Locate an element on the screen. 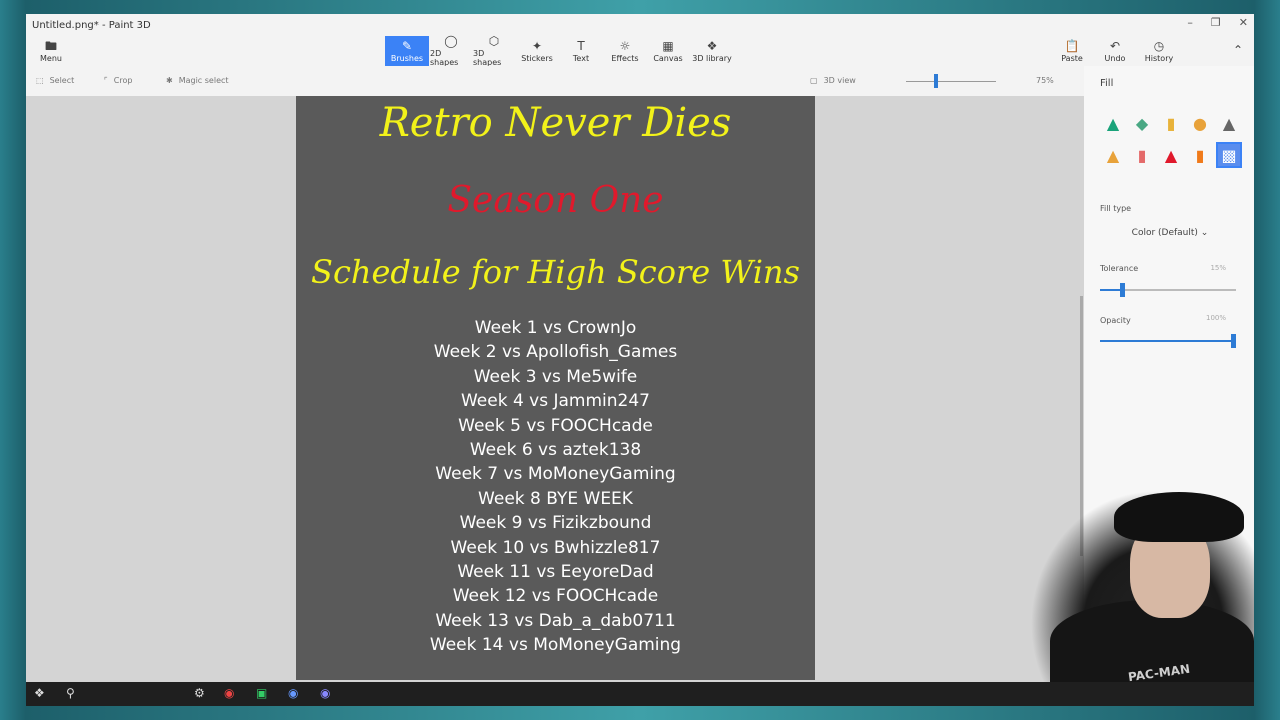 Image resolution: width=1280 pixels, height=720 pixels. sticker-icon: ✦ is located at coordinates (537, 45).